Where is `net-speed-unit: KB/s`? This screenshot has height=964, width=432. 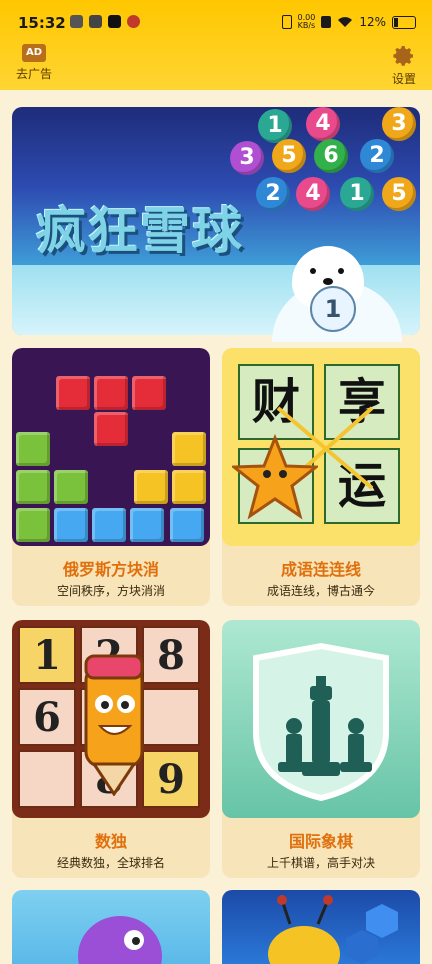
net-speed-unit: KB/s is located at coordinates (306, 25).